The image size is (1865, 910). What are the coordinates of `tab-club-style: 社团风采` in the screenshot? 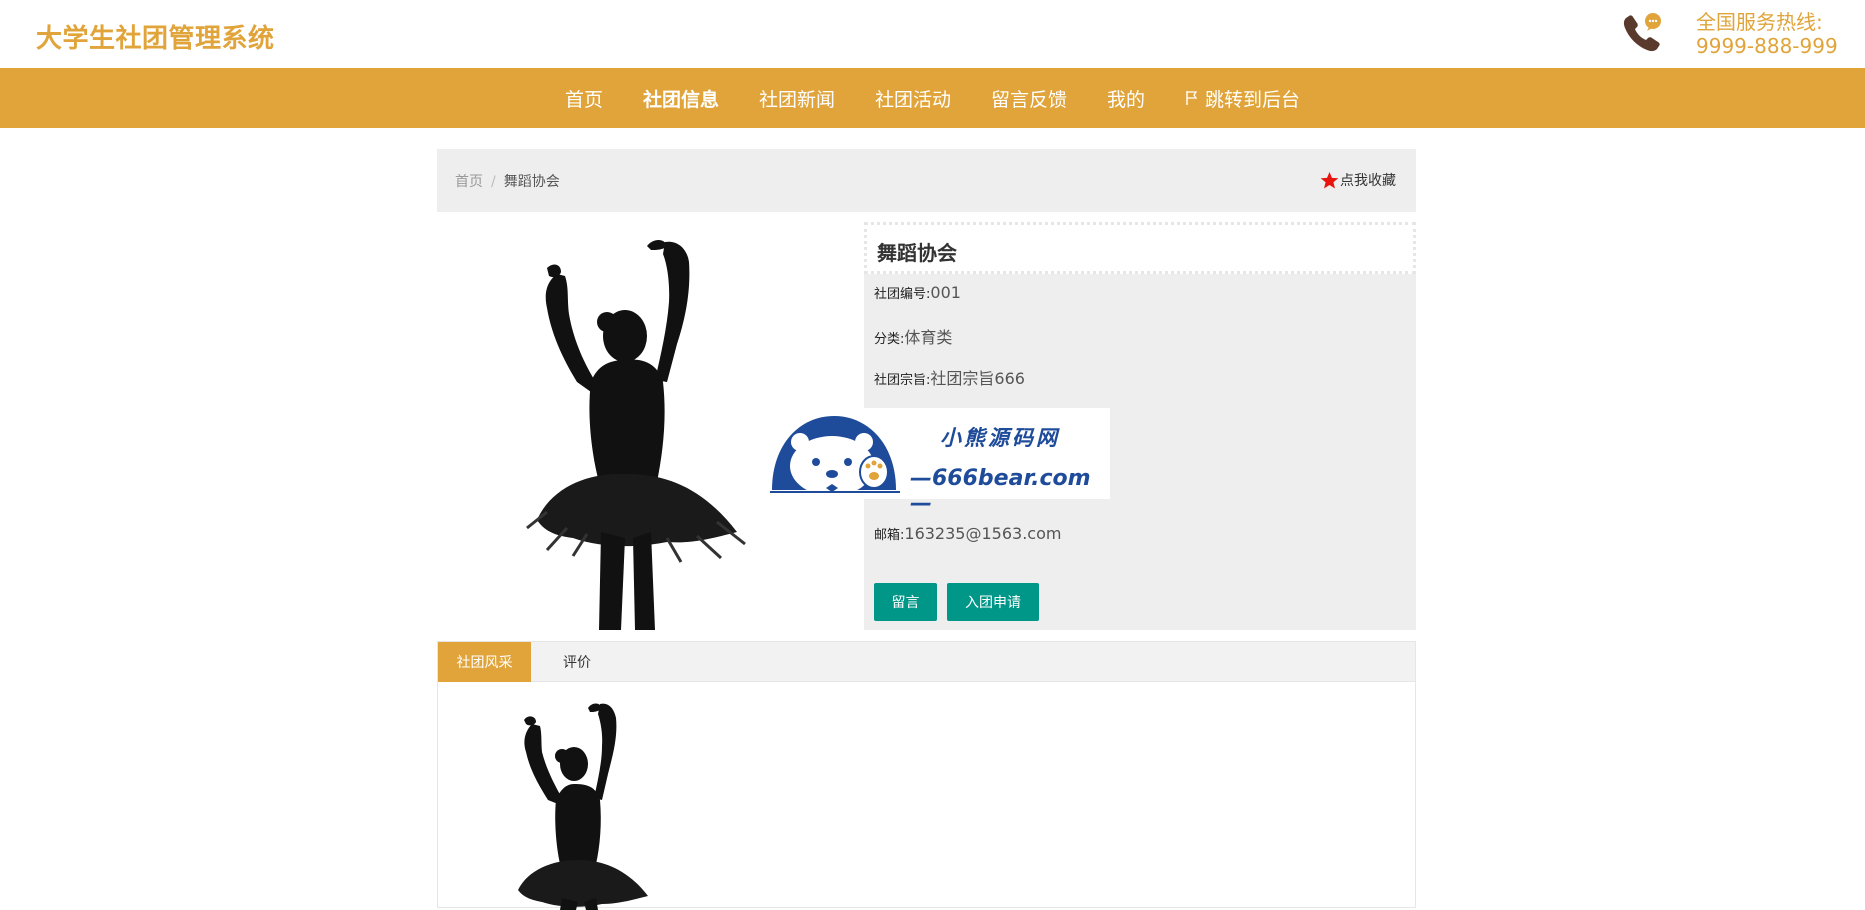 It's located at (484, 662).